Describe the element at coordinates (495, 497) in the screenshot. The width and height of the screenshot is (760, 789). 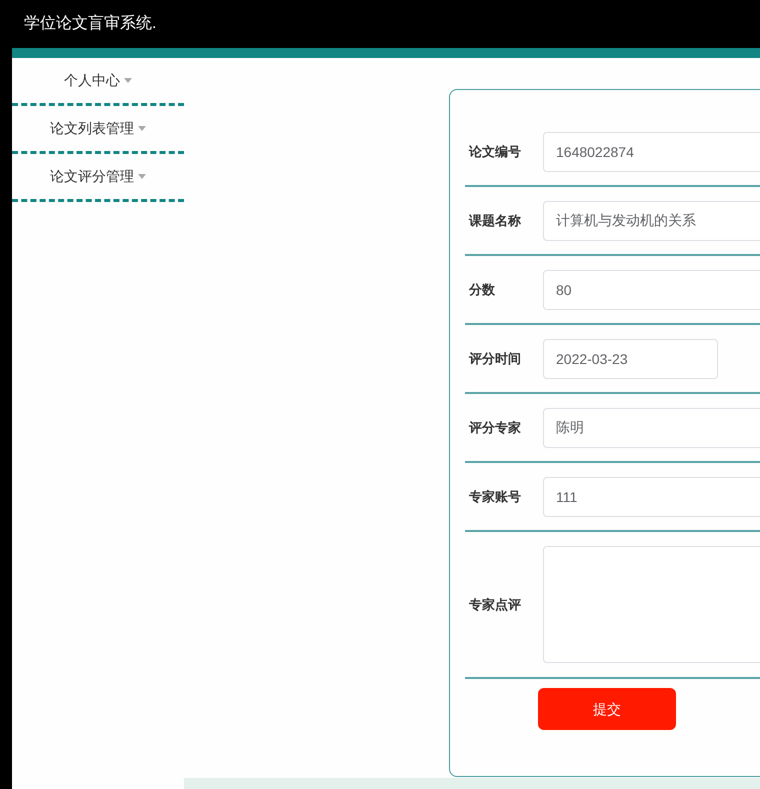
I see `field-label: 专家账号` at that location.